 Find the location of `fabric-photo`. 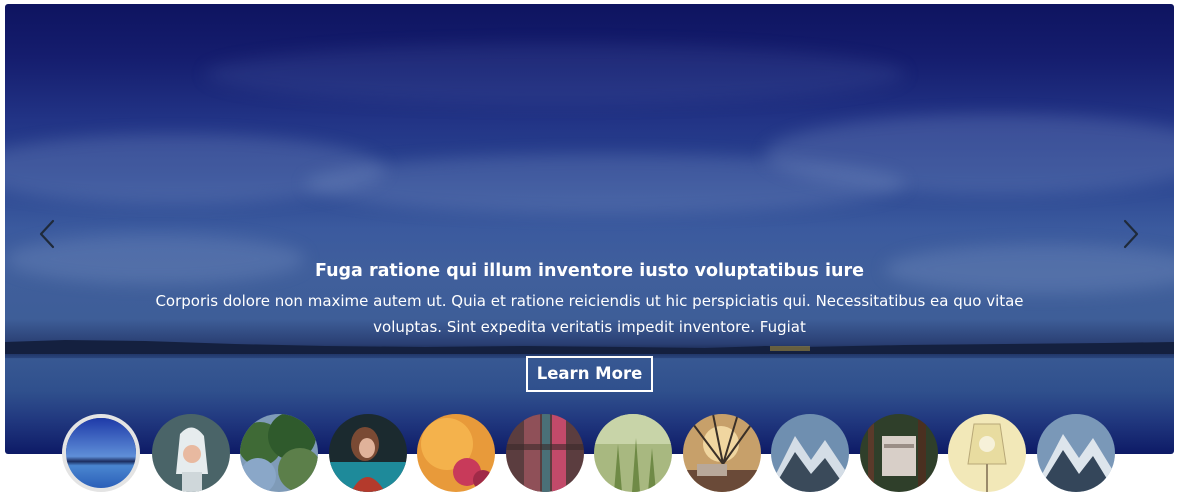

fabric-photo is located at coordinates (545, 453).